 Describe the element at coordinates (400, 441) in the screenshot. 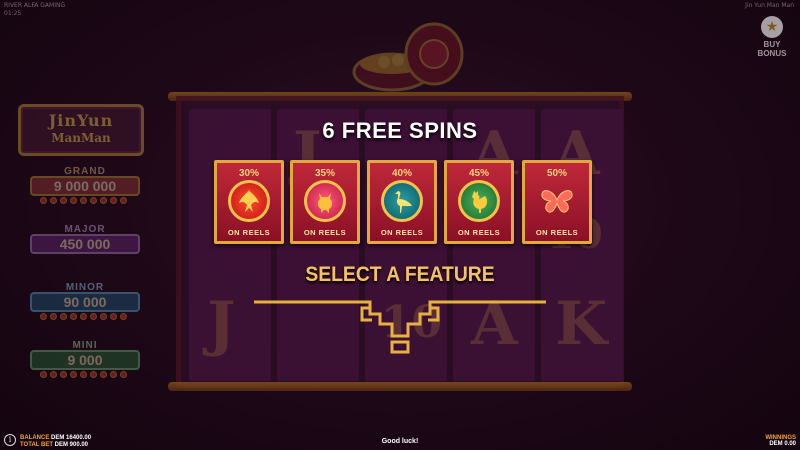

I see `status-message: Good luck!` at that location.